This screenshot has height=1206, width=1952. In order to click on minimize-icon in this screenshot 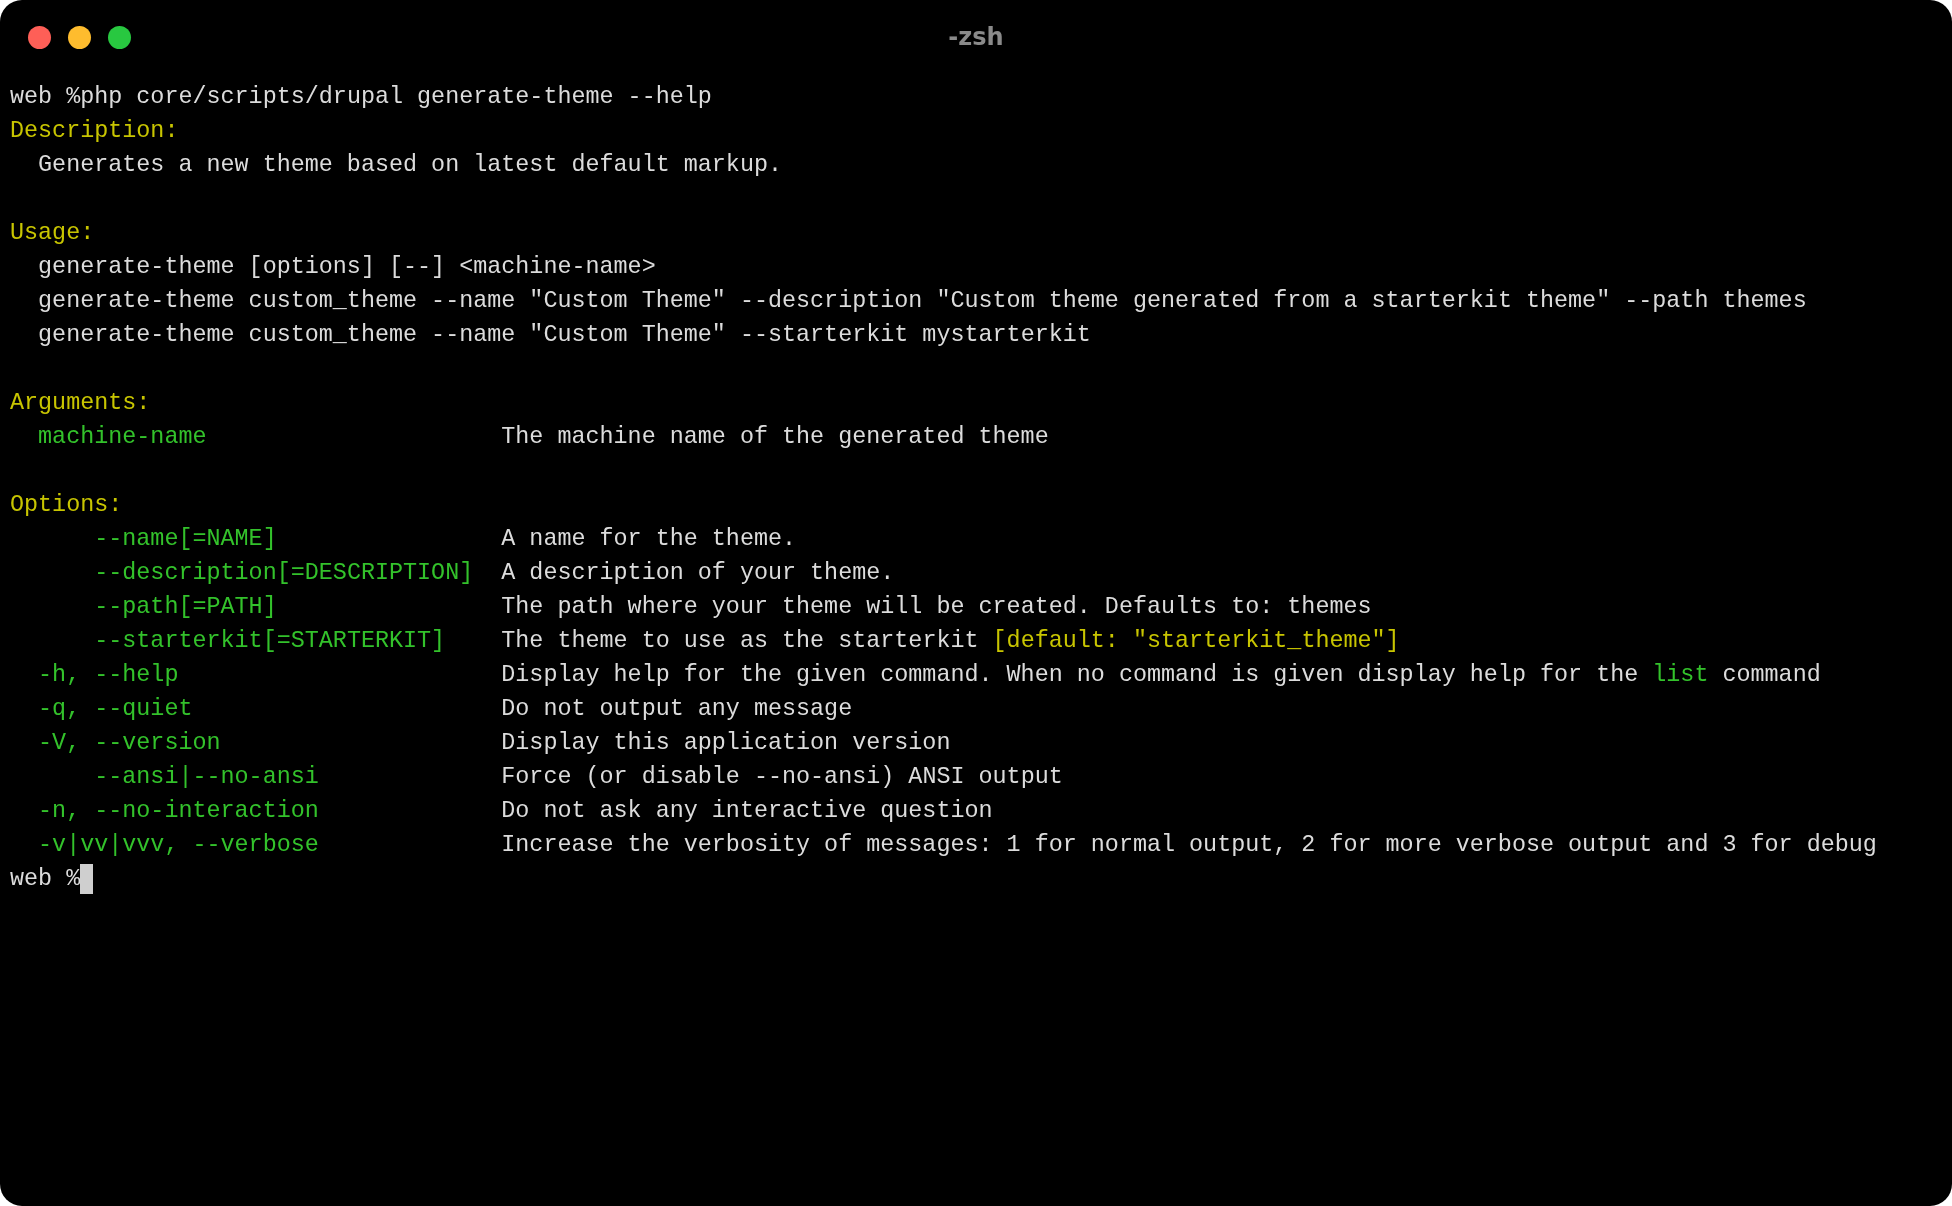, I will do `click(79, 37)`.